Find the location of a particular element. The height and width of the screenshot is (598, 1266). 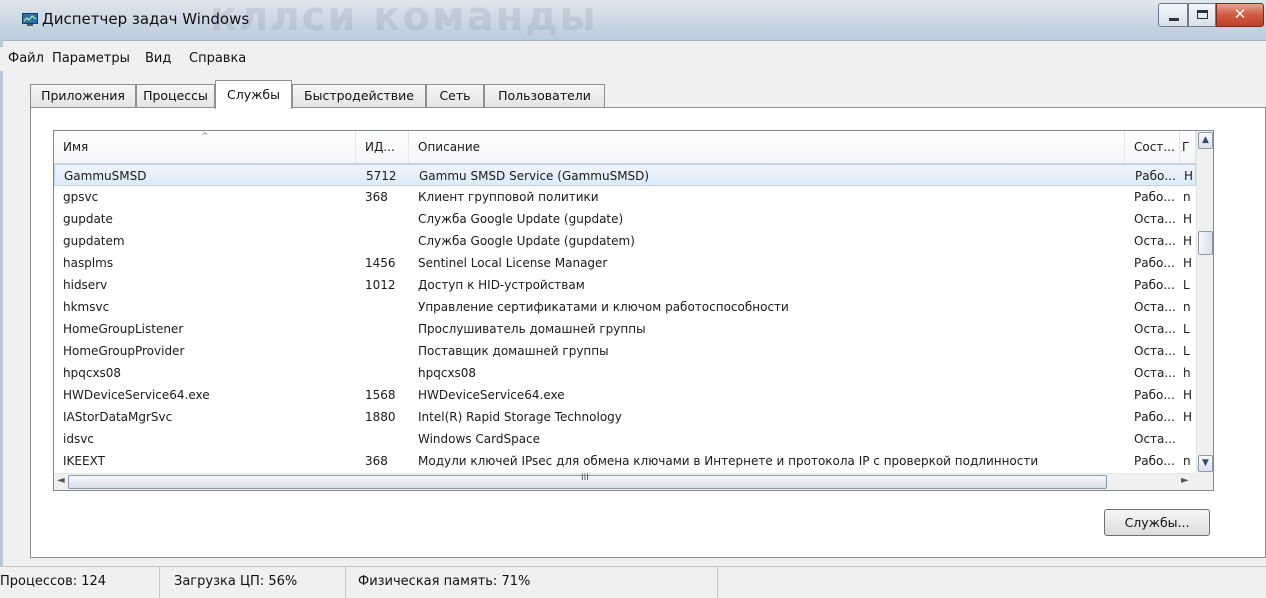

cell-name: IAStorDataMgrSvc is located at coordinates (118, 417).